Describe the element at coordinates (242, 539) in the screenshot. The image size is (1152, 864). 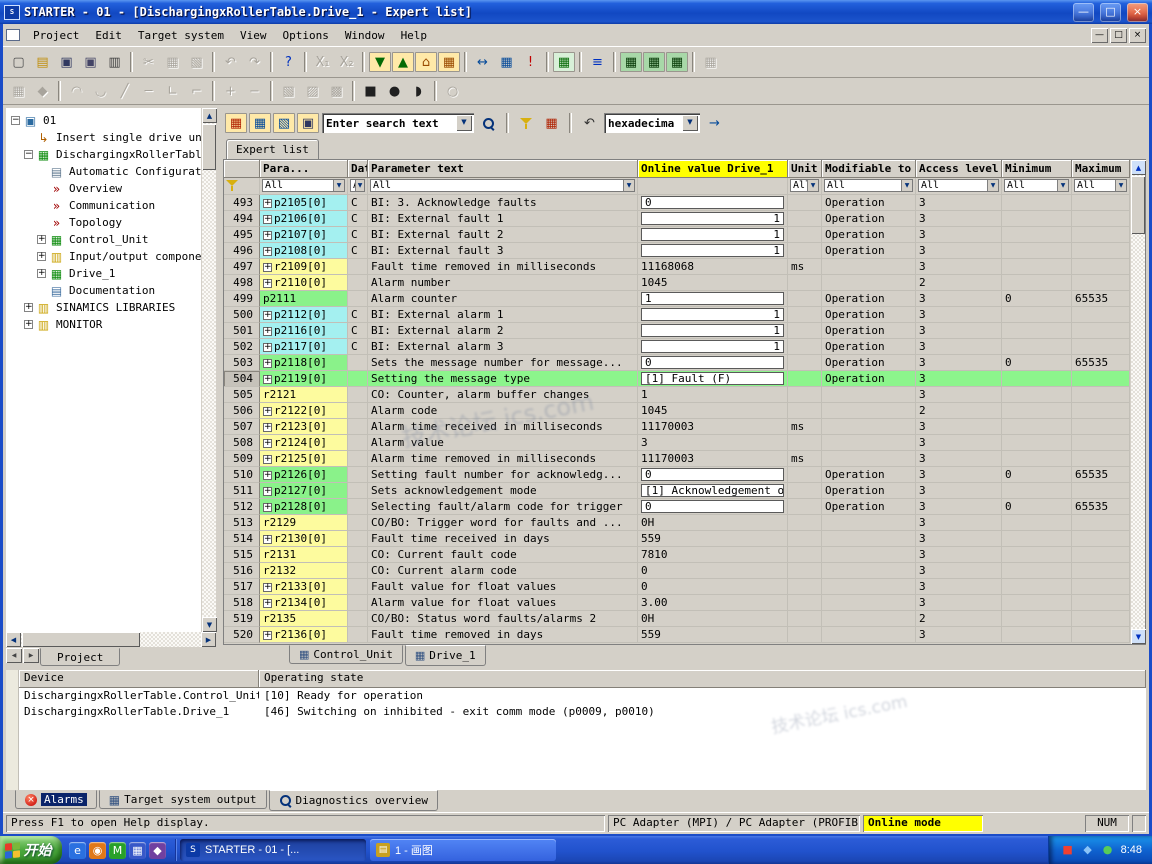
I see `row-number: 514` at that location.